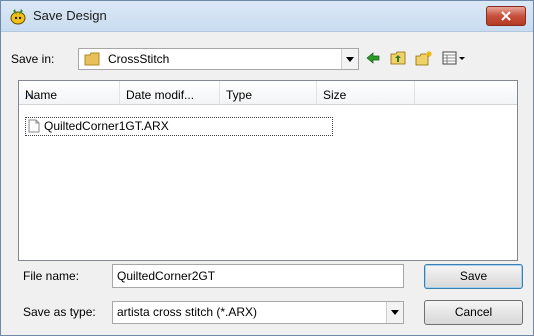 The width and height of the screenshot is (534, 336). Describe the element at coordinates (18, 16) in the screenshot. I see `app-logo-icon` at that location.